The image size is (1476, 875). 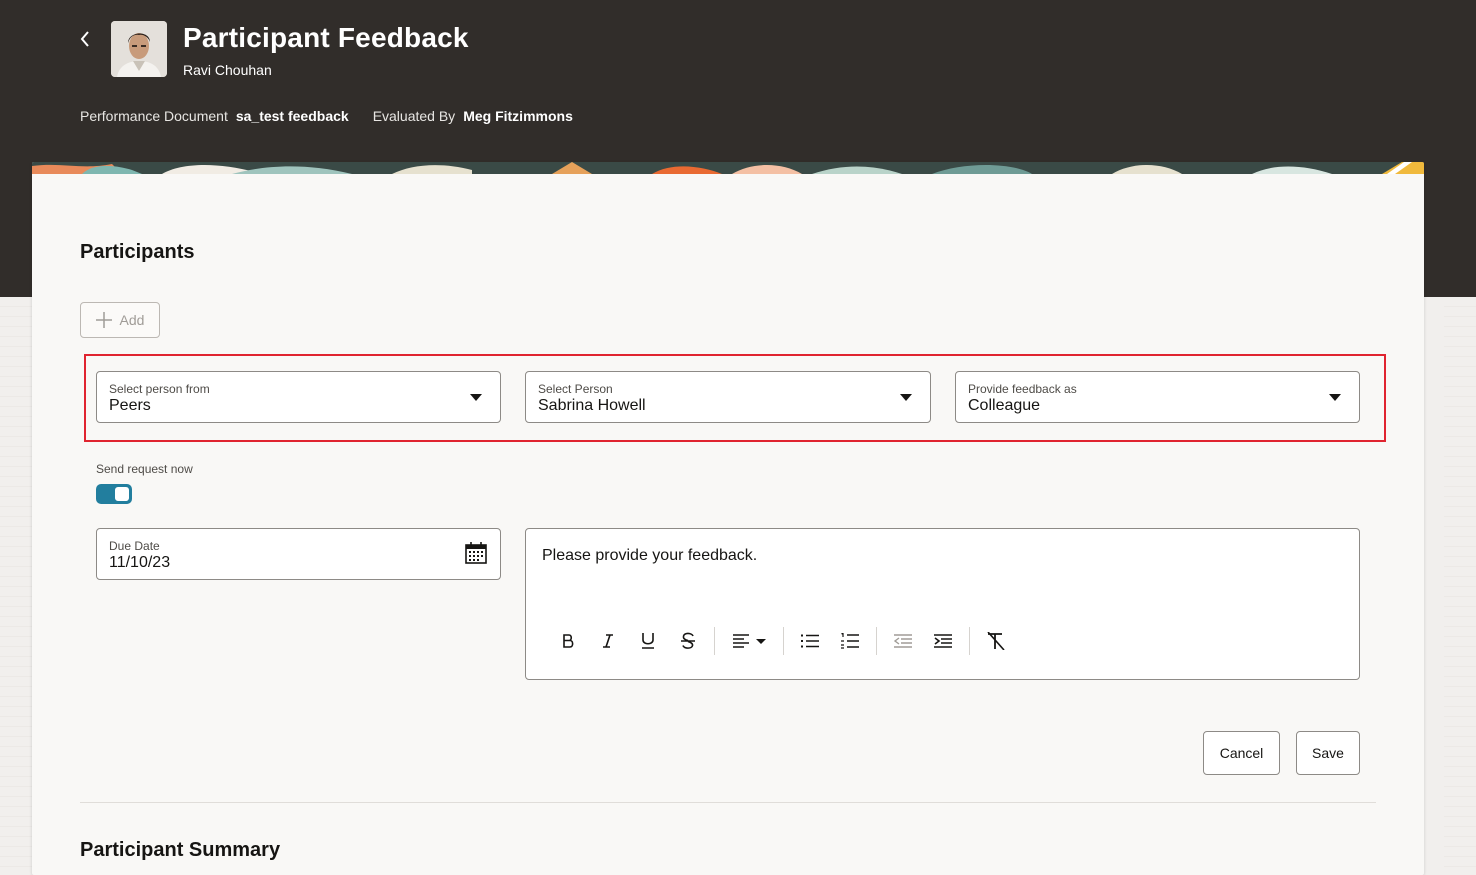 What do you see at coordinates (154, 116) in the screenshot?
I see `meta-label: Performance Document` at bounding box center [154, 116].